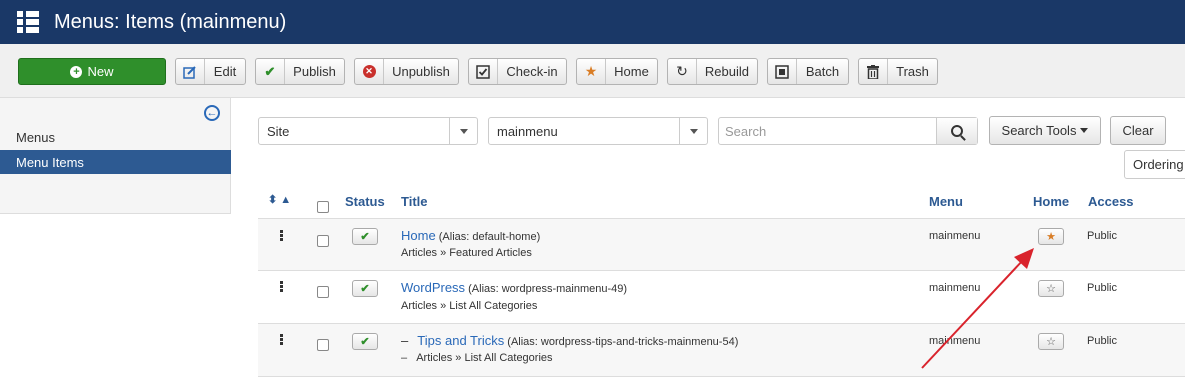  What do you see at coordinates (1111, 201) in the screenshot?
I see `column-header-access: Access` at bounding box center [1111, 201].